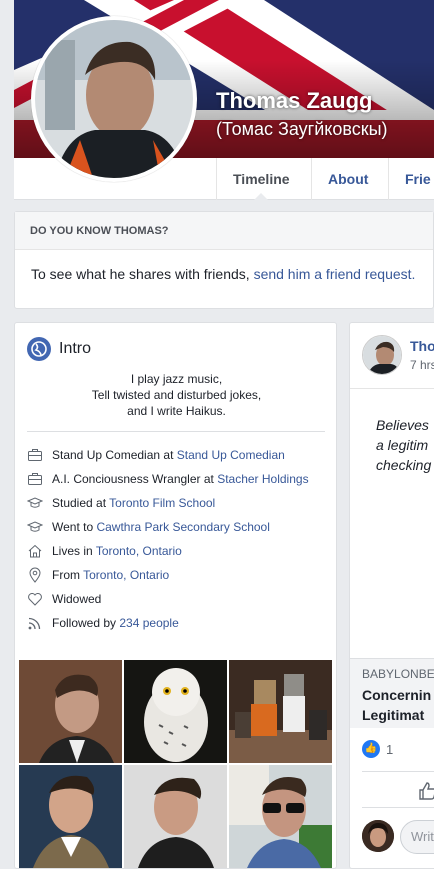 The width and height of the screenshot is (434, 869). Describe the element at coordinates (402, 425) in the screenshot. I see `post-text-line: Believes` at that location.